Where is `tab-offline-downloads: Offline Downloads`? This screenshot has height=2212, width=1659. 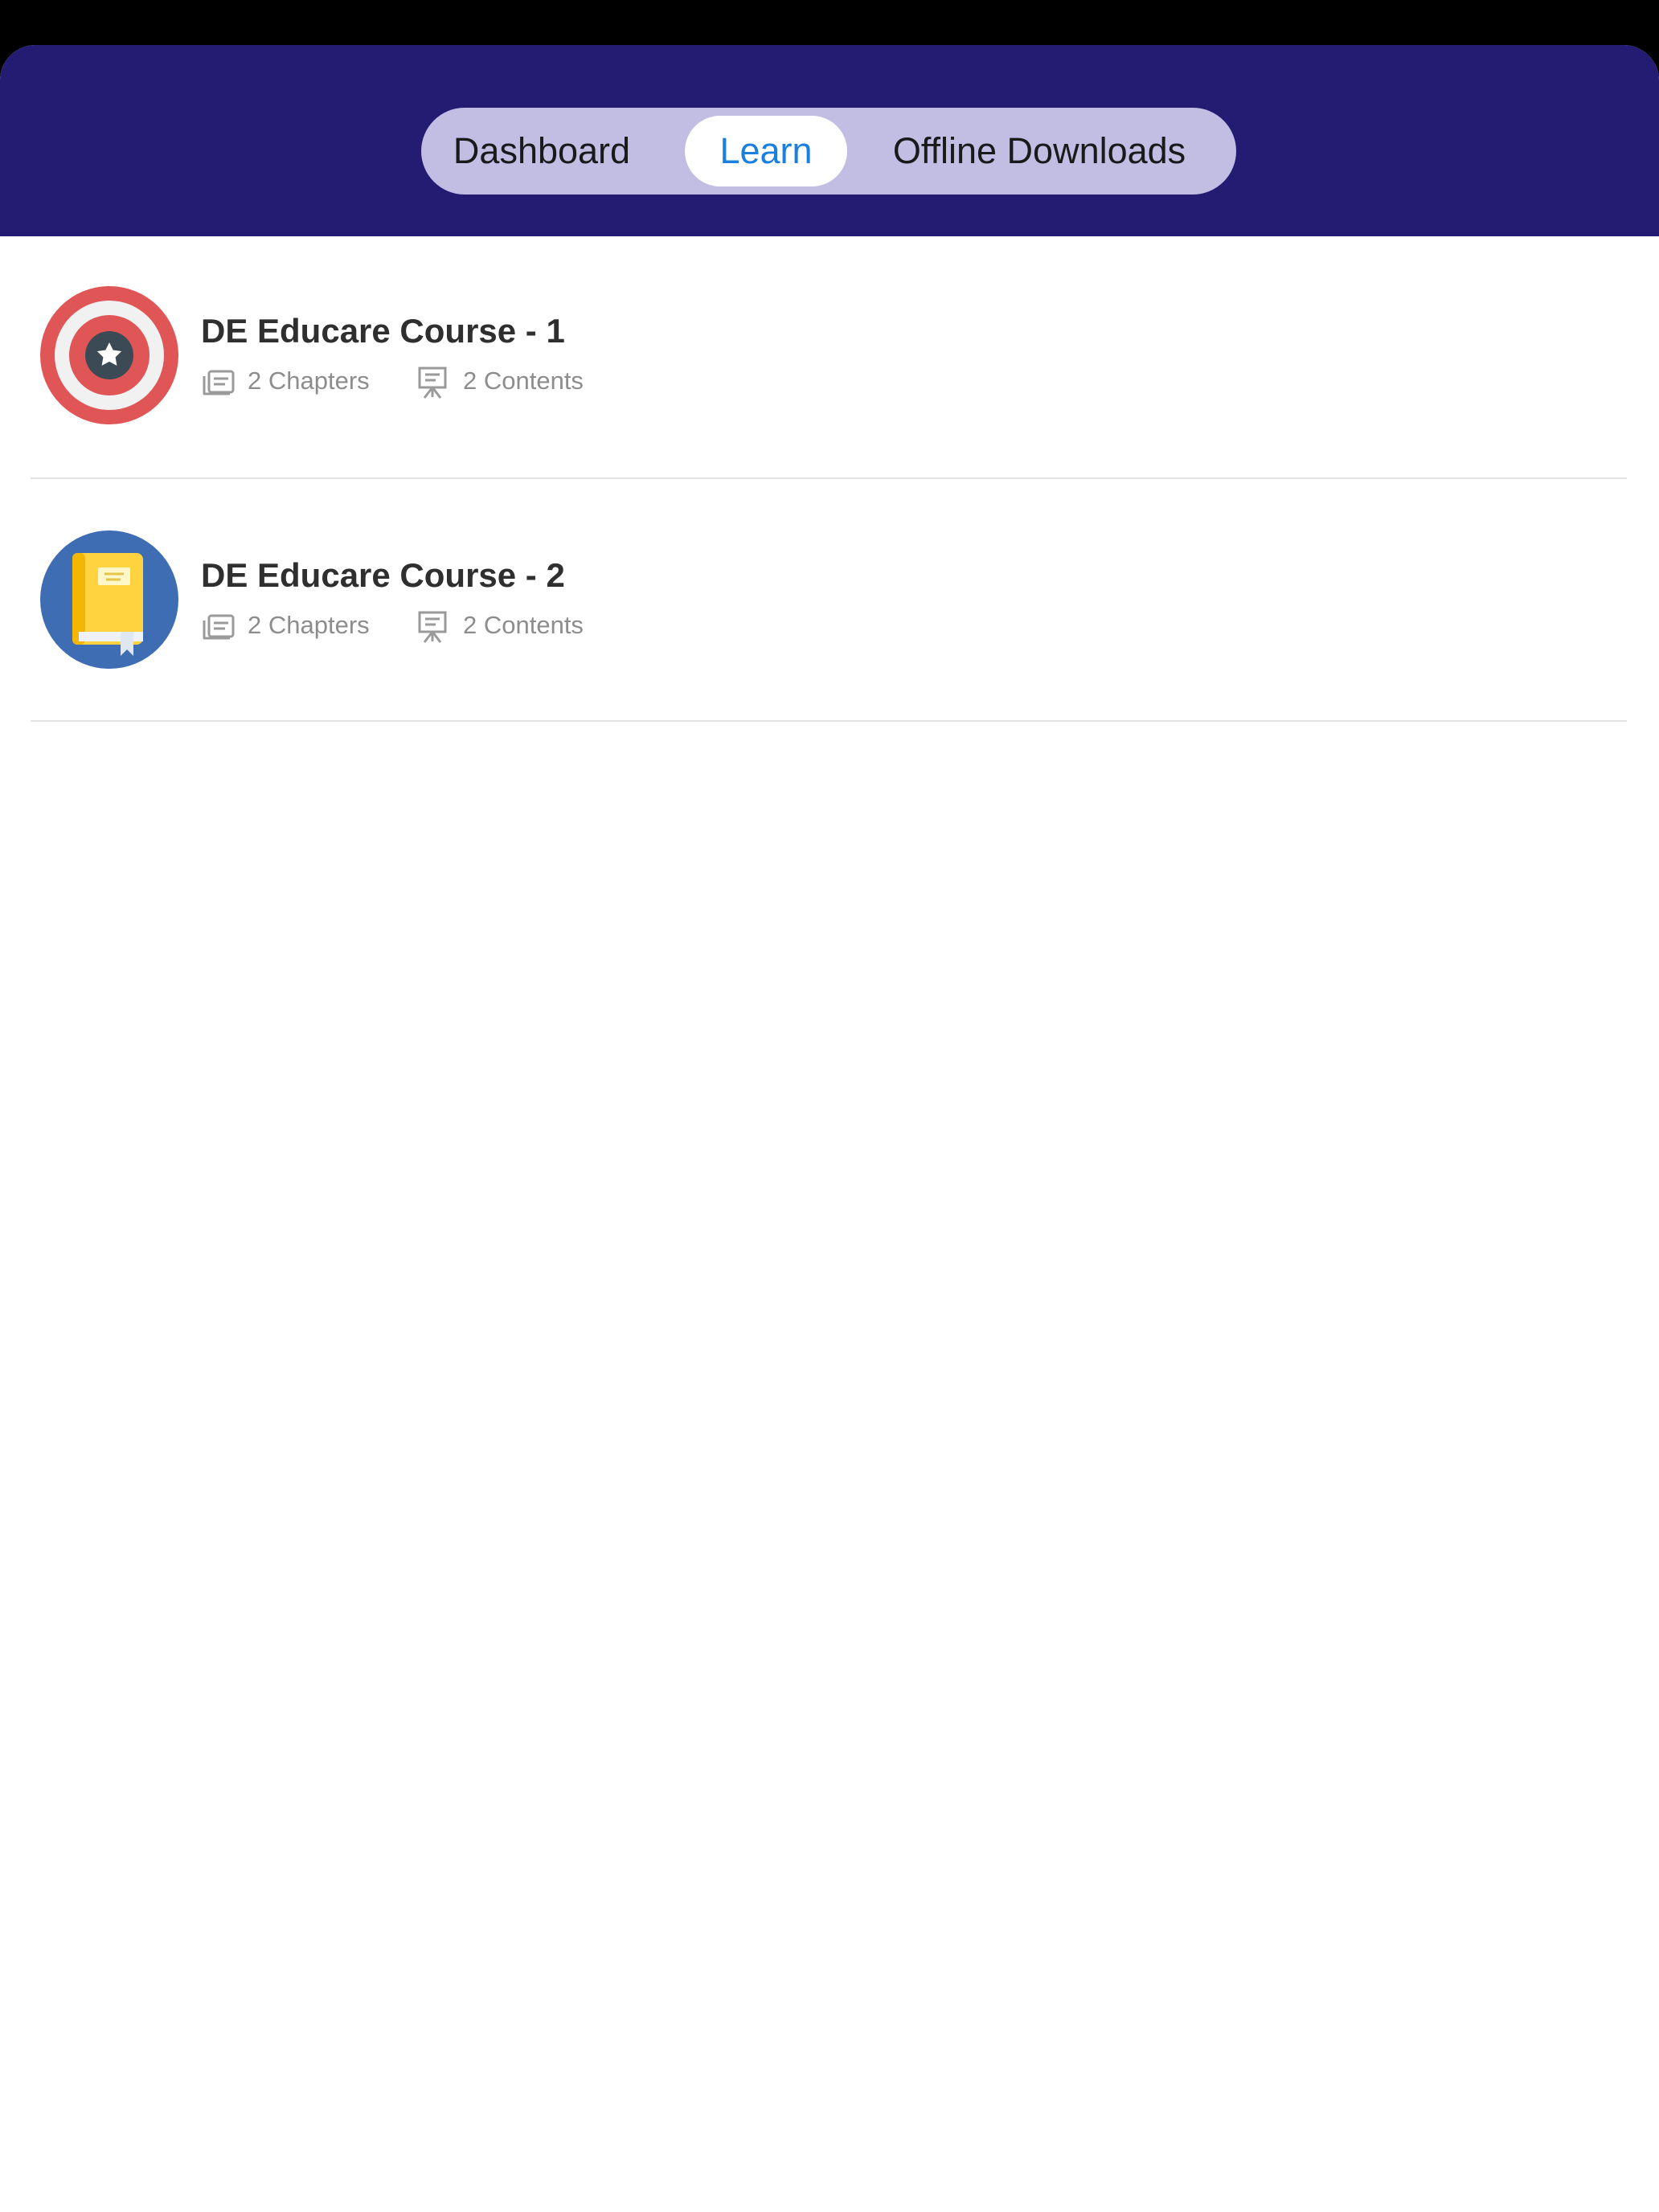
tab-offline-downloads: Offline Downloads is located at coordinates (1039, 151).